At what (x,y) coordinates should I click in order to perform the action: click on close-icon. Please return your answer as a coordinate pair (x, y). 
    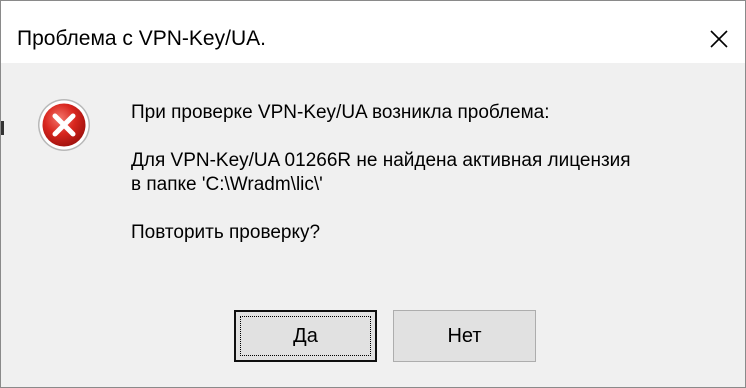
    Looking at the image, I should click on (719, 39).